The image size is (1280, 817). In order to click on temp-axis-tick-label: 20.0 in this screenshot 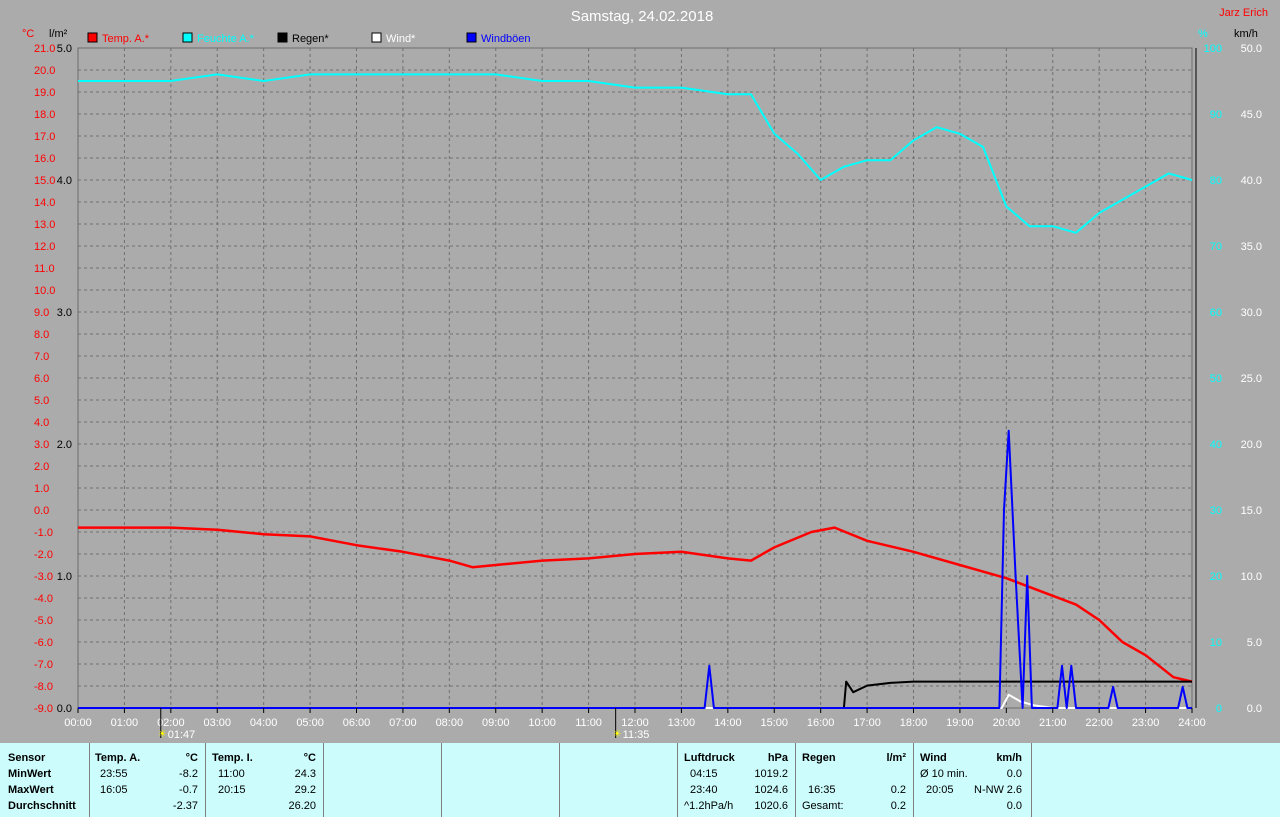, I will do `click(44, 71)`.